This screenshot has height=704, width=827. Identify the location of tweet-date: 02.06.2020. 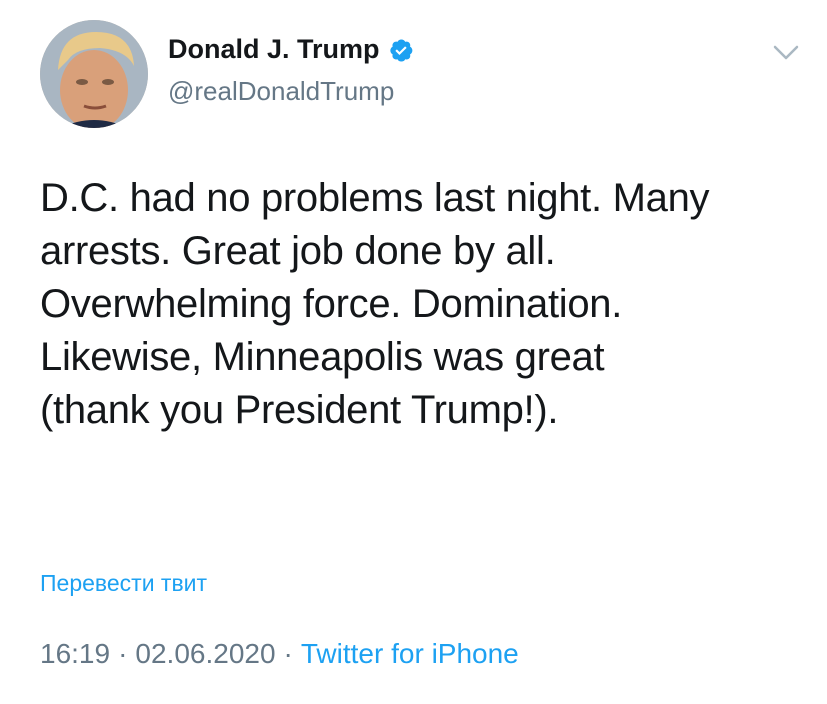
(205, 654).